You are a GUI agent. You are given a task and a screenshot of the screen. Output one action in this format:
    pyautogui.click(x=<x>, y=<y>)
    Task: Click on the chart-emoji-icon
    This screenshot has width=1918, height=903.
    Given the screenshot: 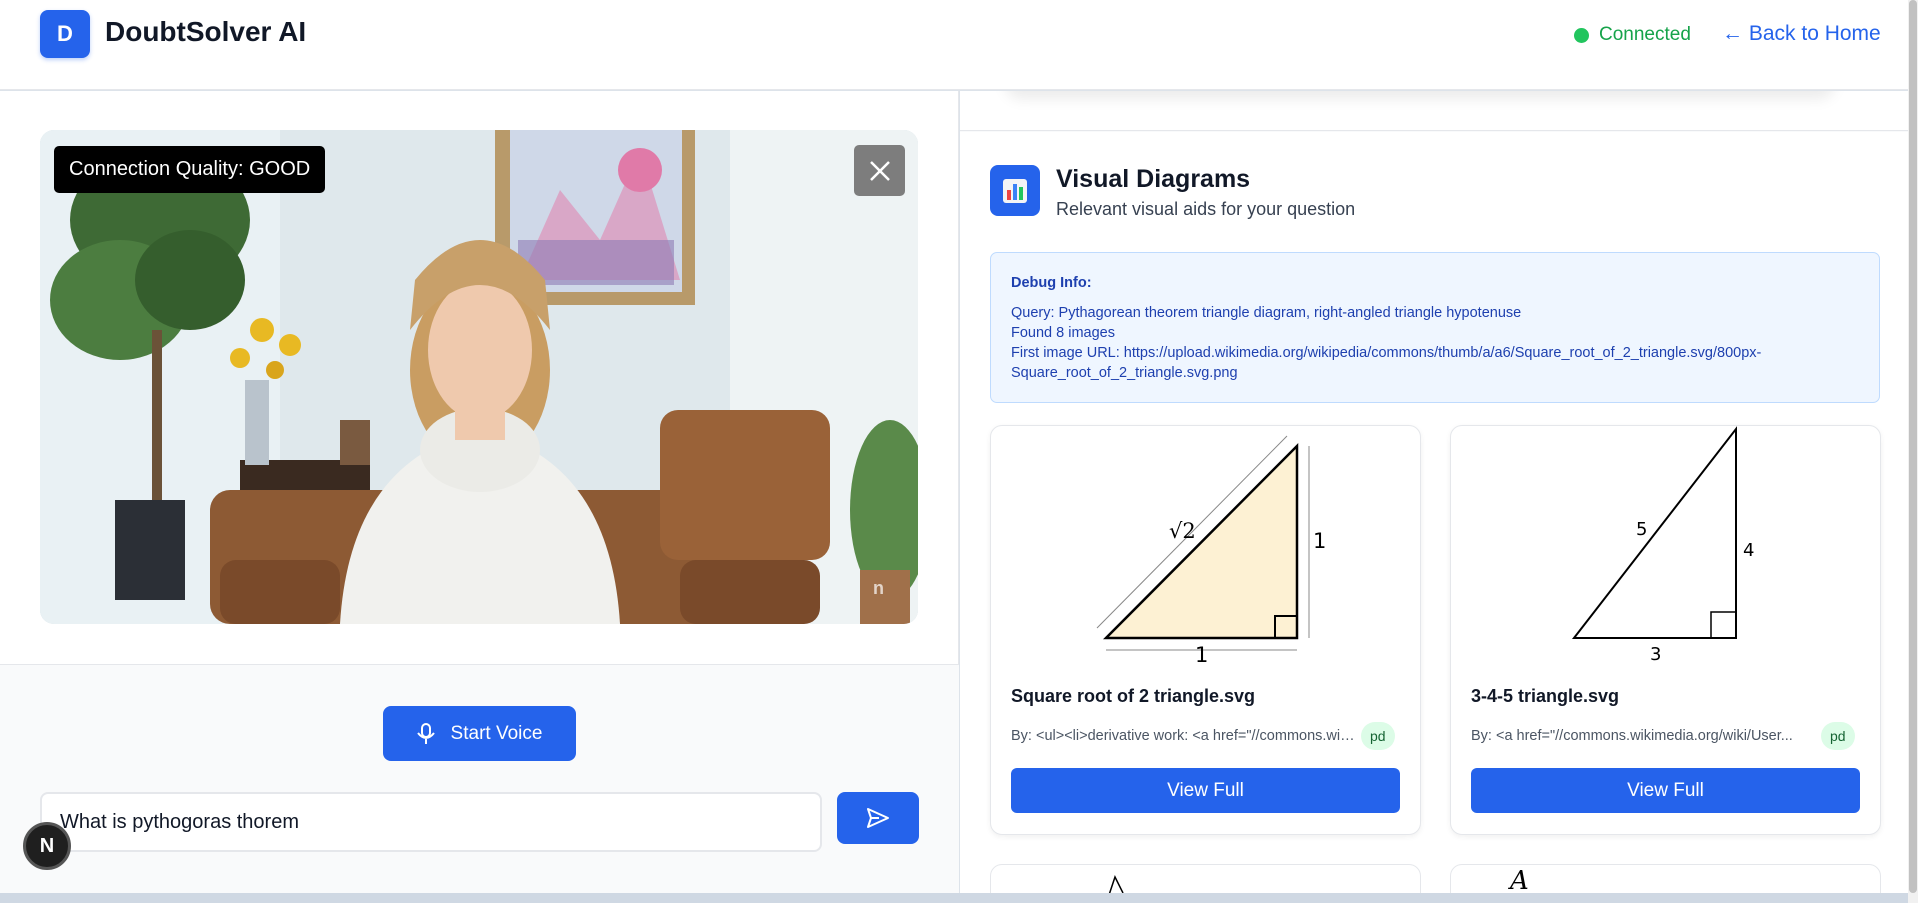 What is the action you would take?
    pyautogui.click(x=1015, y=190)
    